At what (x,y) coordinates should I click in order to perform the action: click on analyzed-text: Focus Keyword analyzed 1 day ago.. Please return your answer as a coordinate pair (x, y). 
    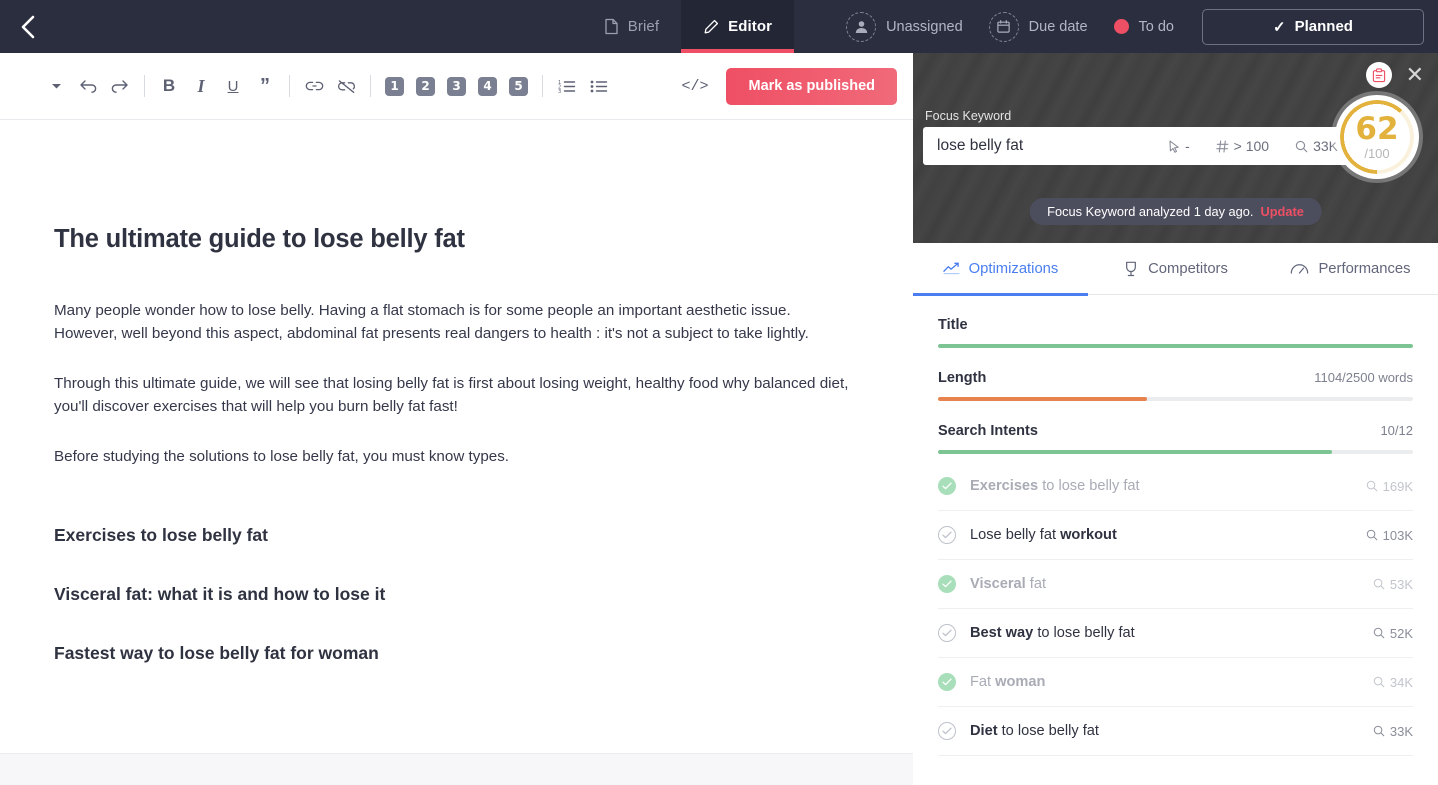
    Looking at the image, I should click on (1150, 211).